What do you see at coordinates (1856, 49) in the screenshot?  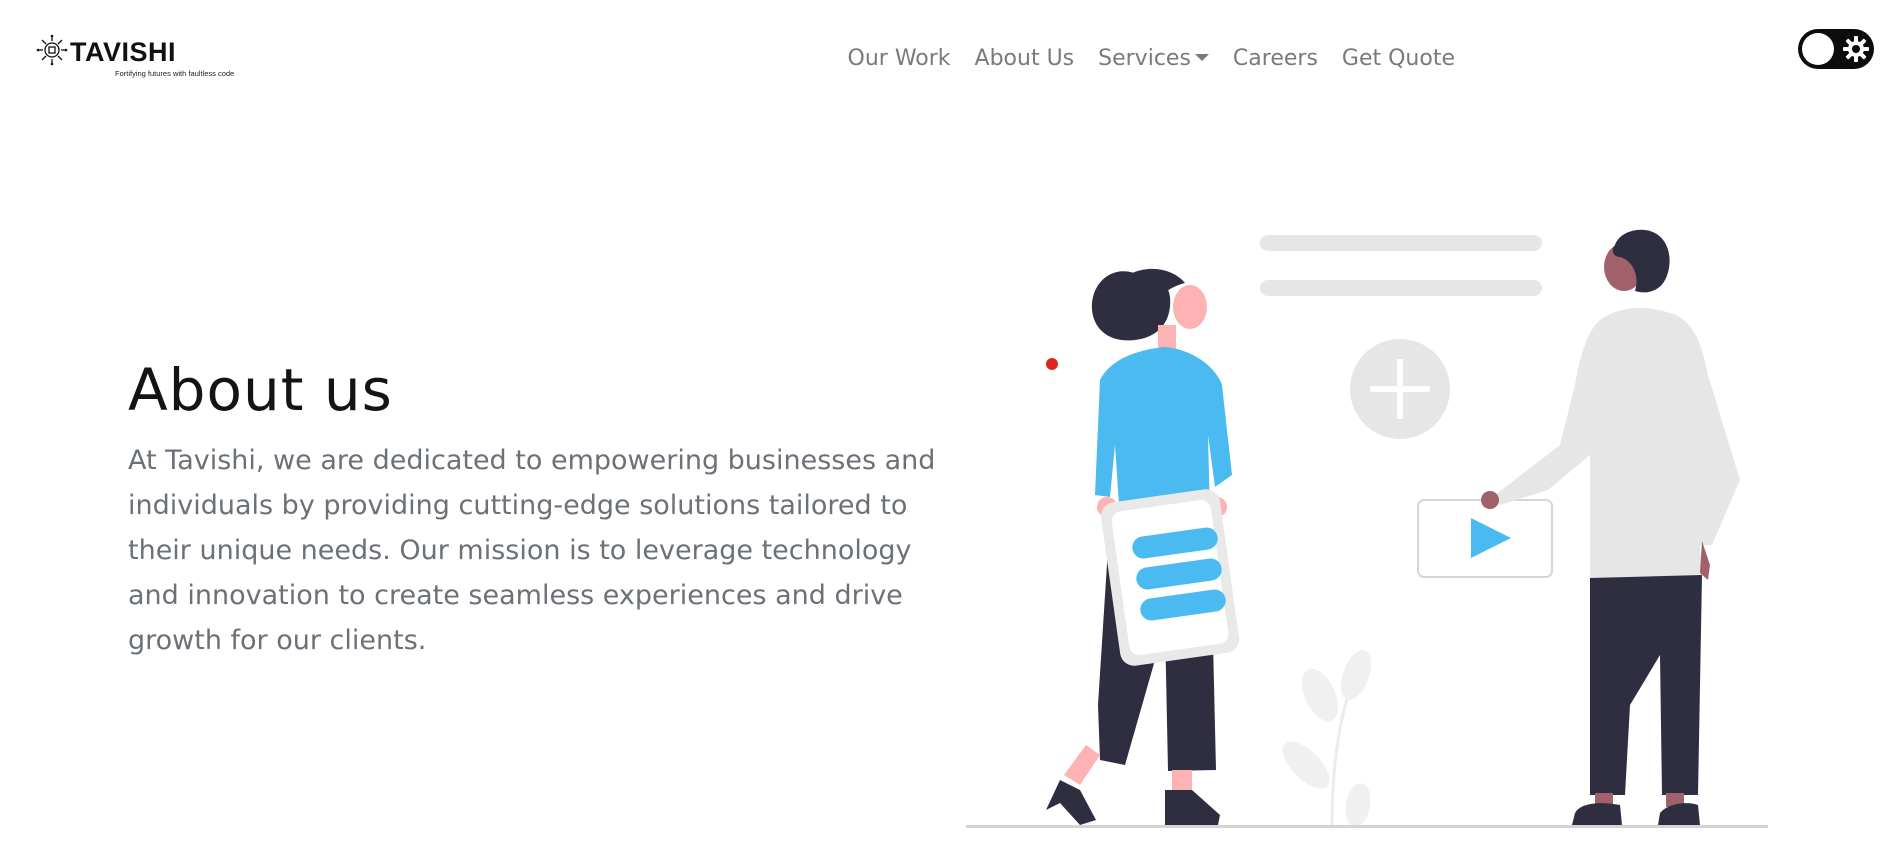 I see `gear-icon` at bounding box center [1856, 49].